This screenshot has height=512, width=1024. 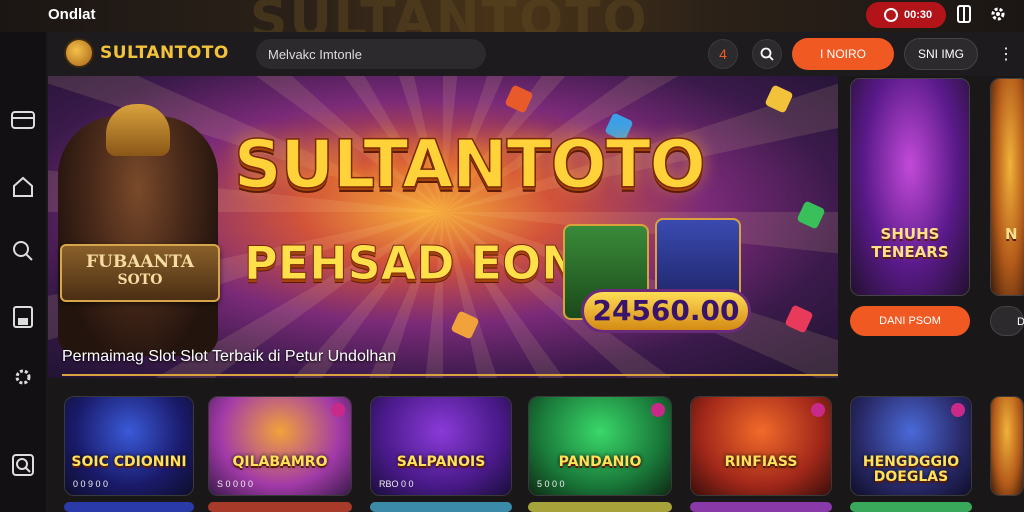 What do you see at coordinates (761, 462) in the screenshot?
I see `game-title: RINFIASS` at bounding box center [761, 462].